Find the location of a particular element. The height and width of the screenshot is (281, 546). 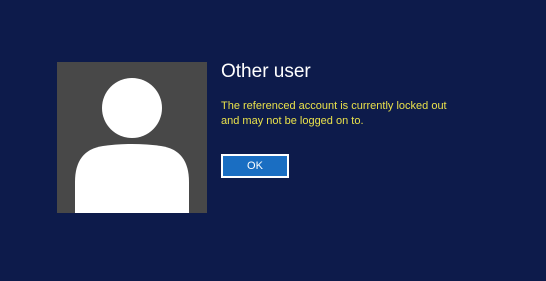

user-silhouette-icon is located at coordinates (132, 145).